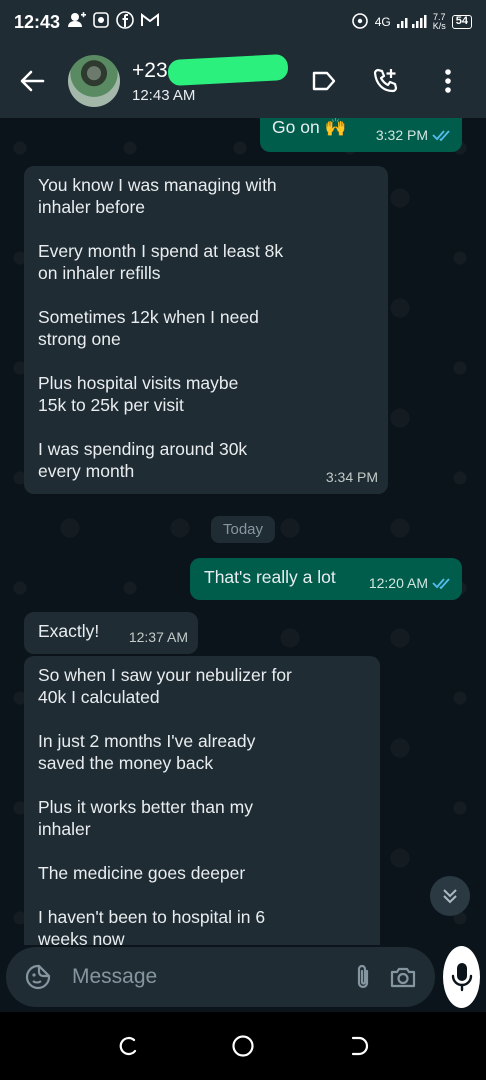 Image resolution: width=486 pixels, height=1080 pixels. I want to click on sticker-icon, so click(38, 977).